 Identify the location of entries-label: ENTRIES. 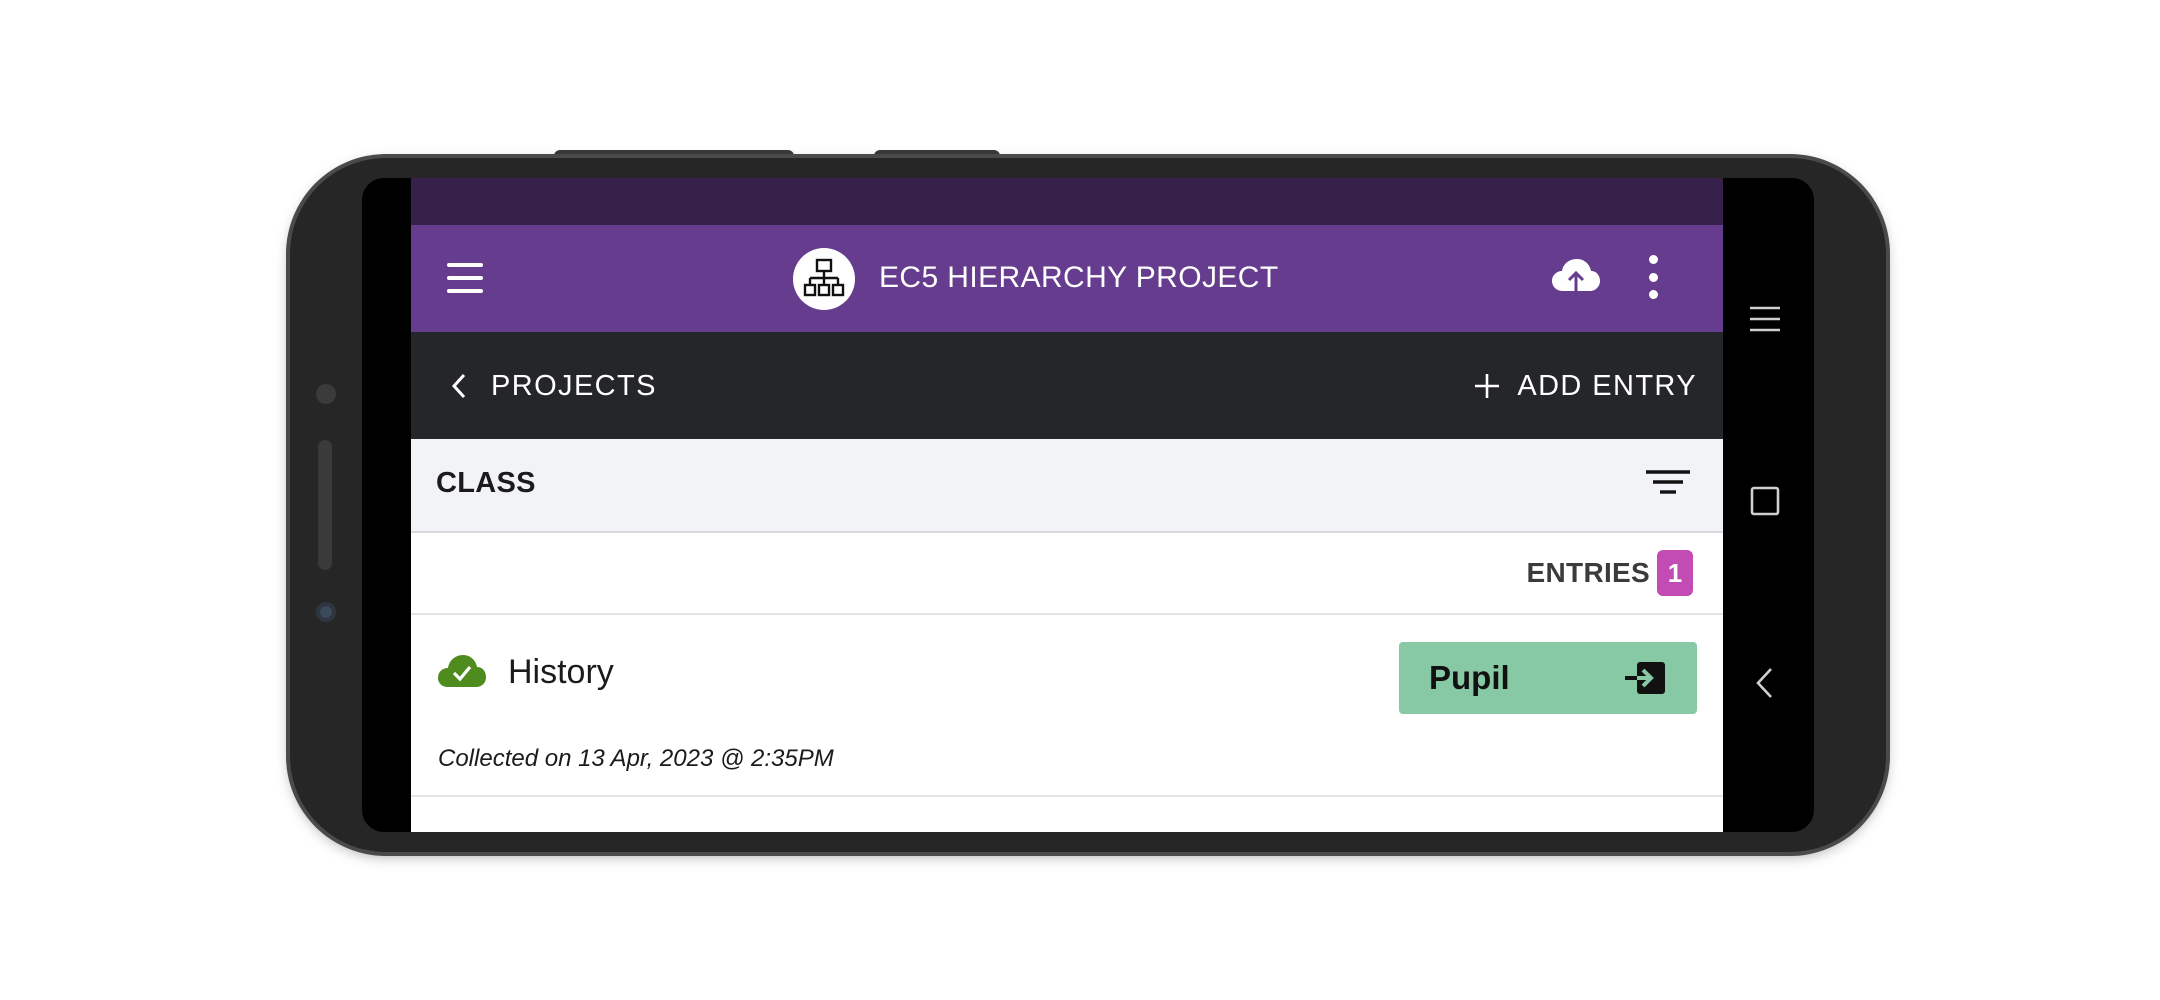
(1588, 572).